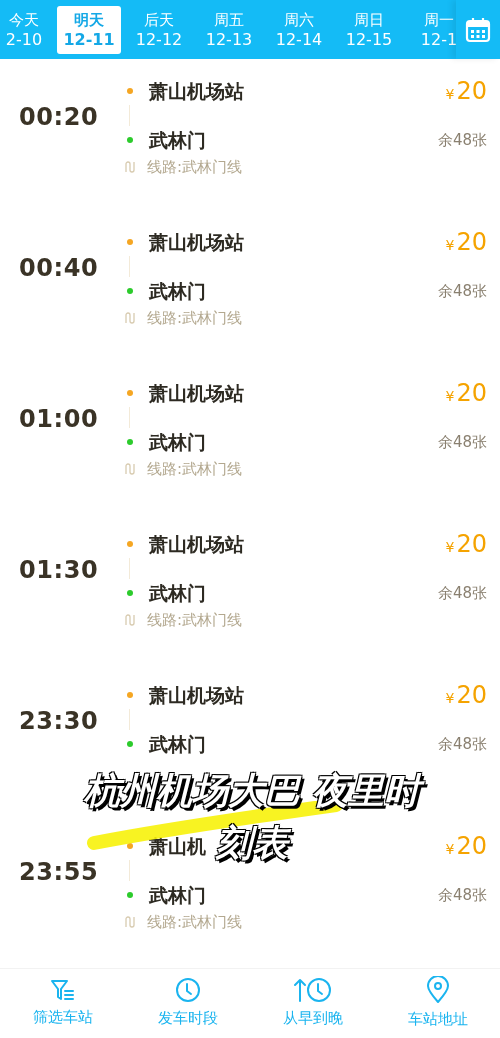 The width and height of the screenshot is (500, 1038). Describe the element at coordinates (24, 29) in the screenshot. I see `date-tab: 今天 2-10` at that location.